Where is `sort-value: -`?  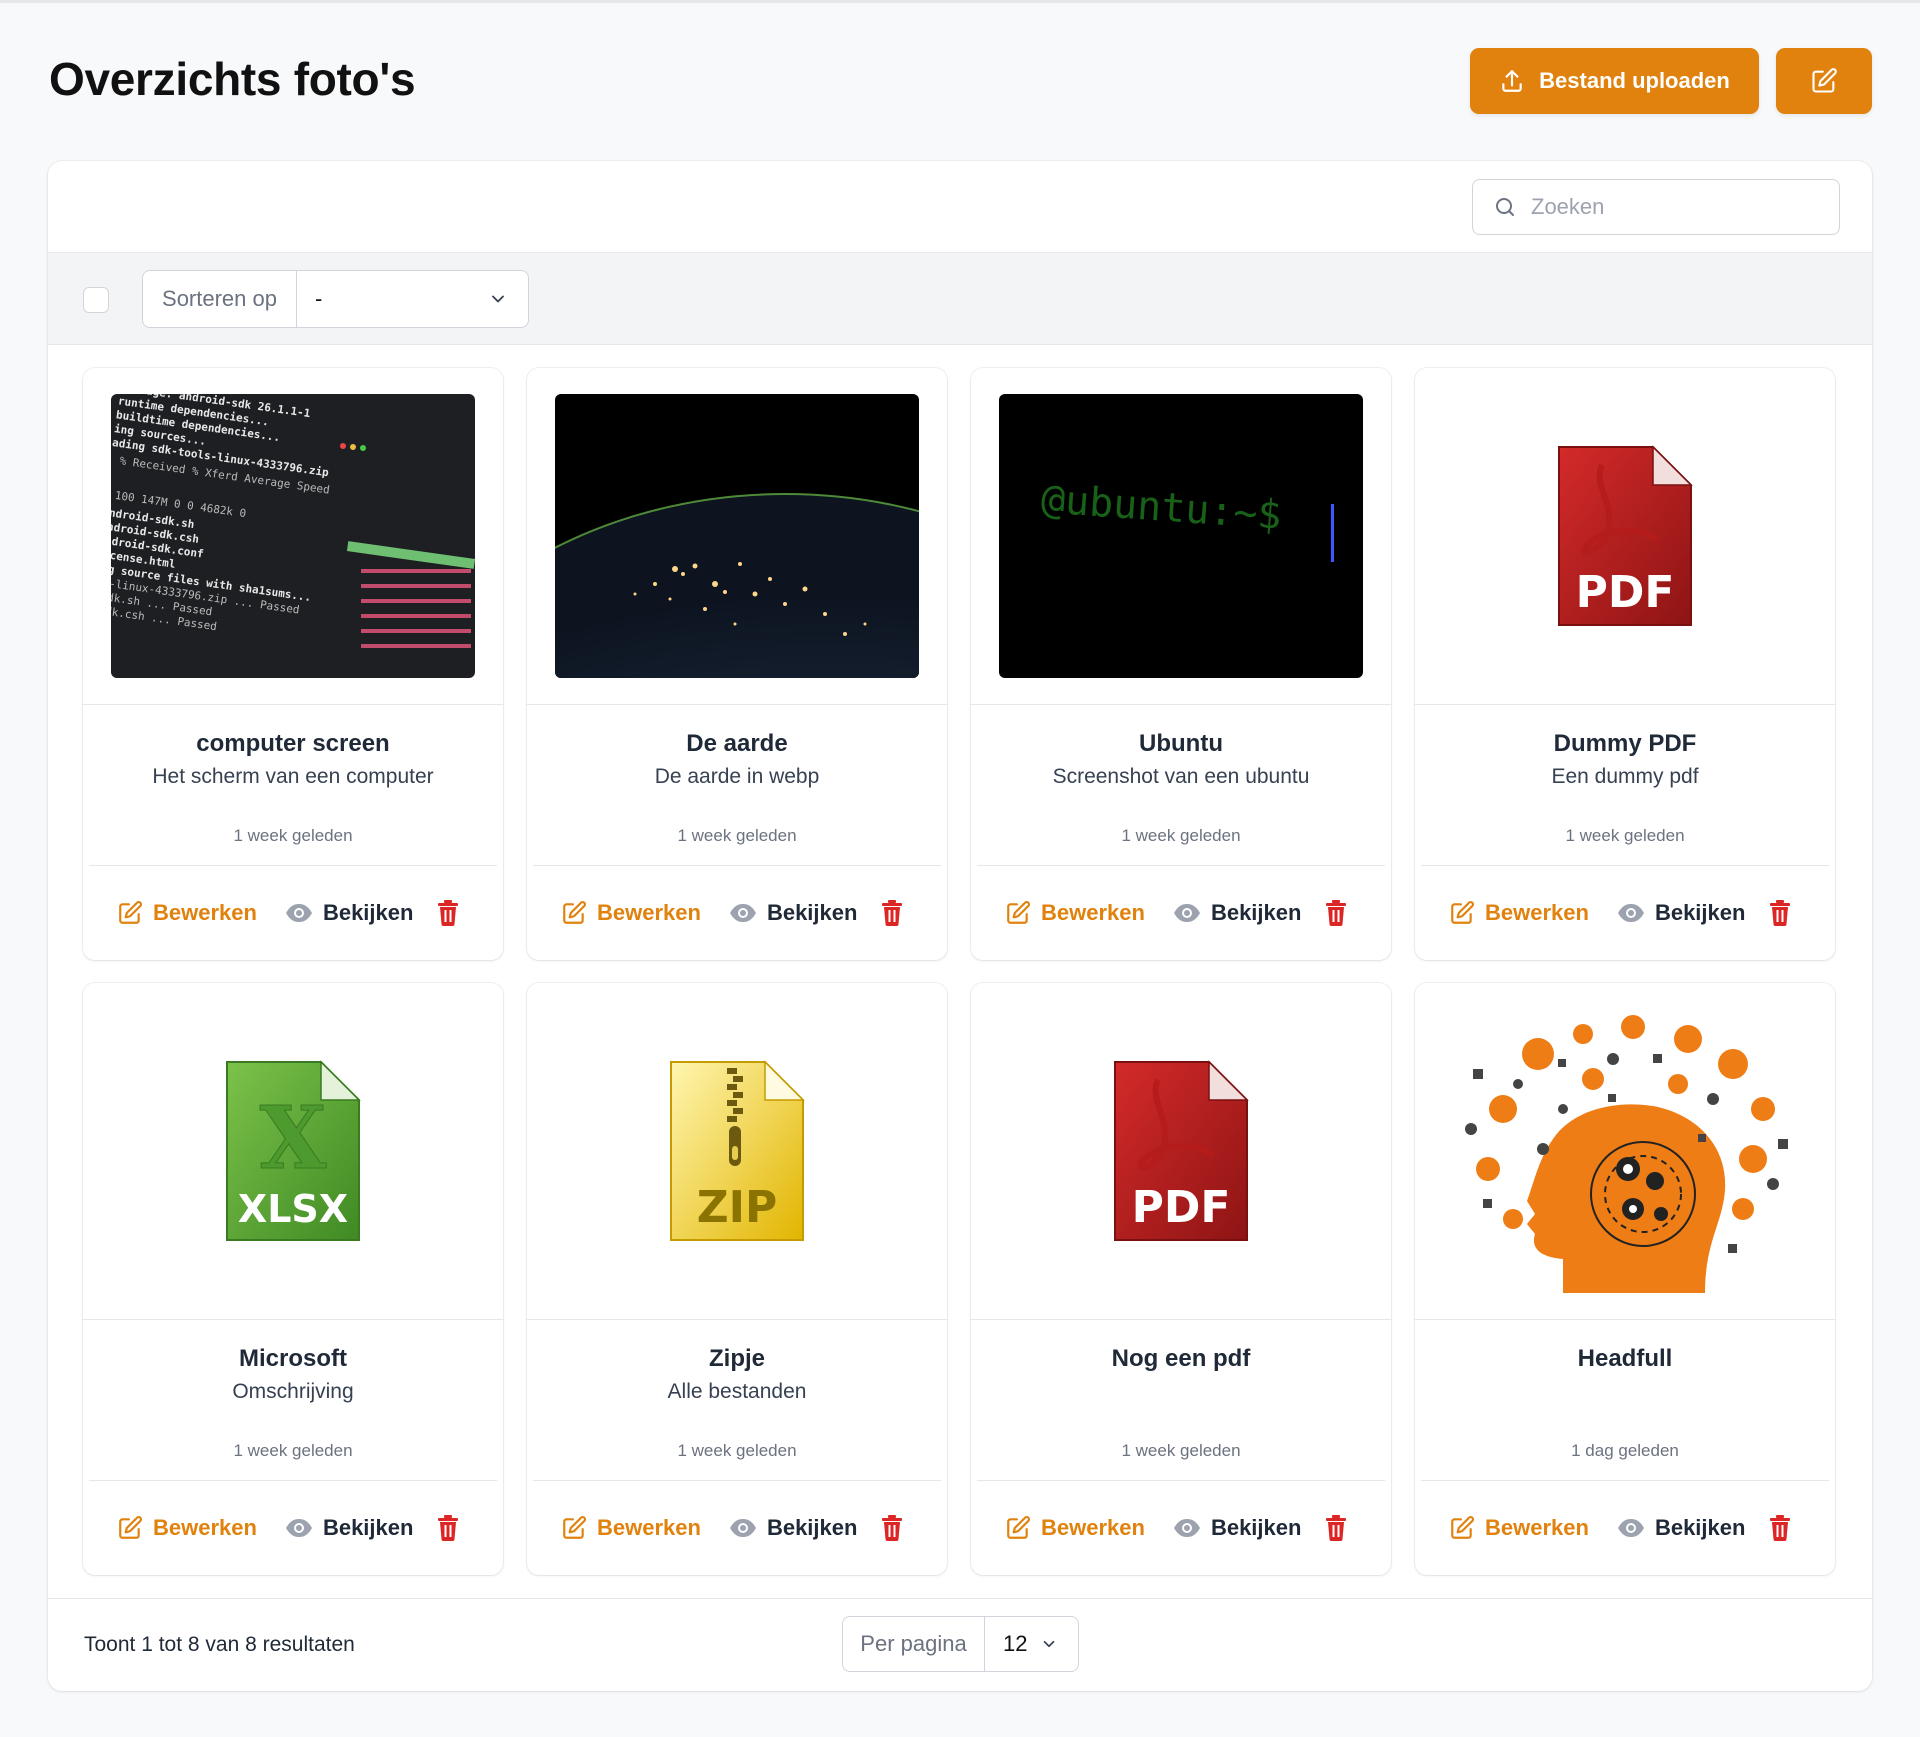 sort-value: - is located at coordinates (319, 298).